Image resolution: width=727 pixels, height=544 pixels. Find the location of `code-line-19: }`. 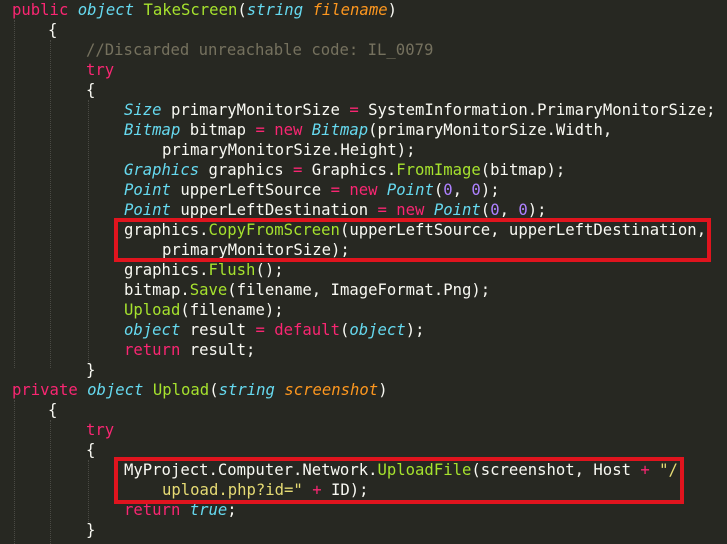

code-line-19: } is located at coordinates (90, 370).